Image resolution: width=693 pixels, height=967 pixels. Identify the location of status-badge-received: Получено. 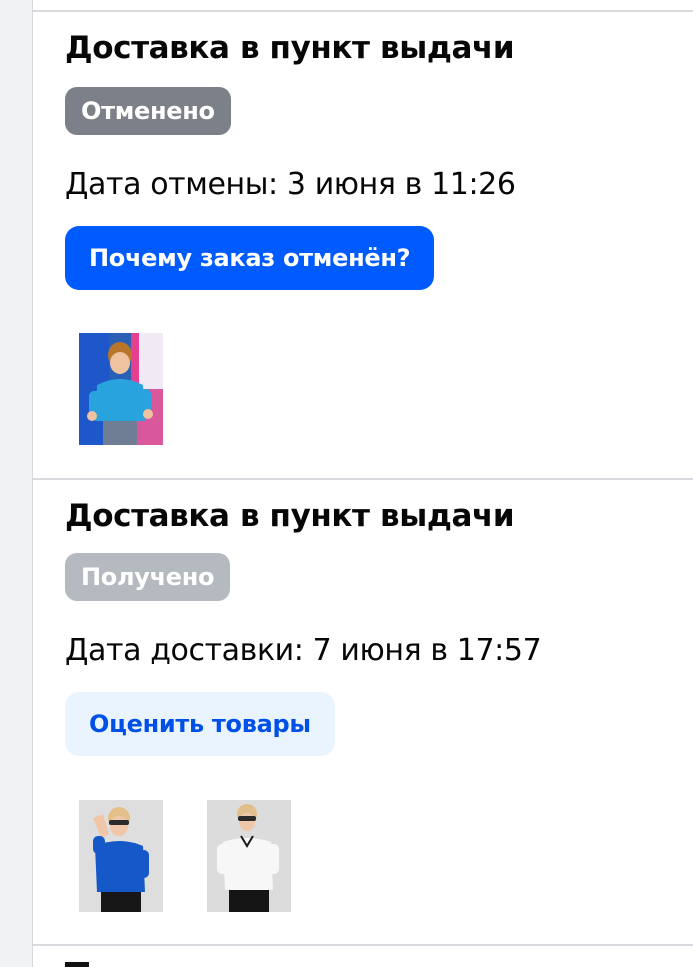
(148, 577).